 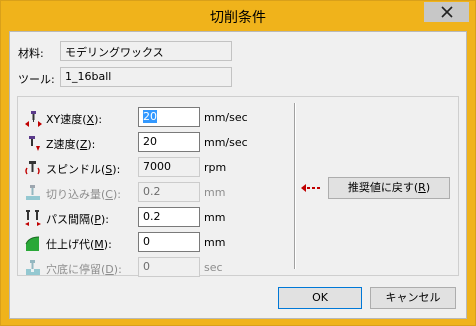 I want to click on param-row: 切り込み量(C): 0.2 mm, so click(x=148, y=193).